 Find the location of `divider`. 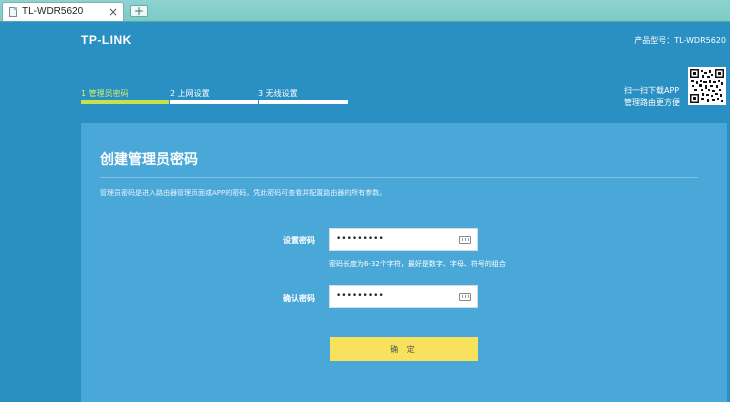

divider is located at coordinates (399, 177).